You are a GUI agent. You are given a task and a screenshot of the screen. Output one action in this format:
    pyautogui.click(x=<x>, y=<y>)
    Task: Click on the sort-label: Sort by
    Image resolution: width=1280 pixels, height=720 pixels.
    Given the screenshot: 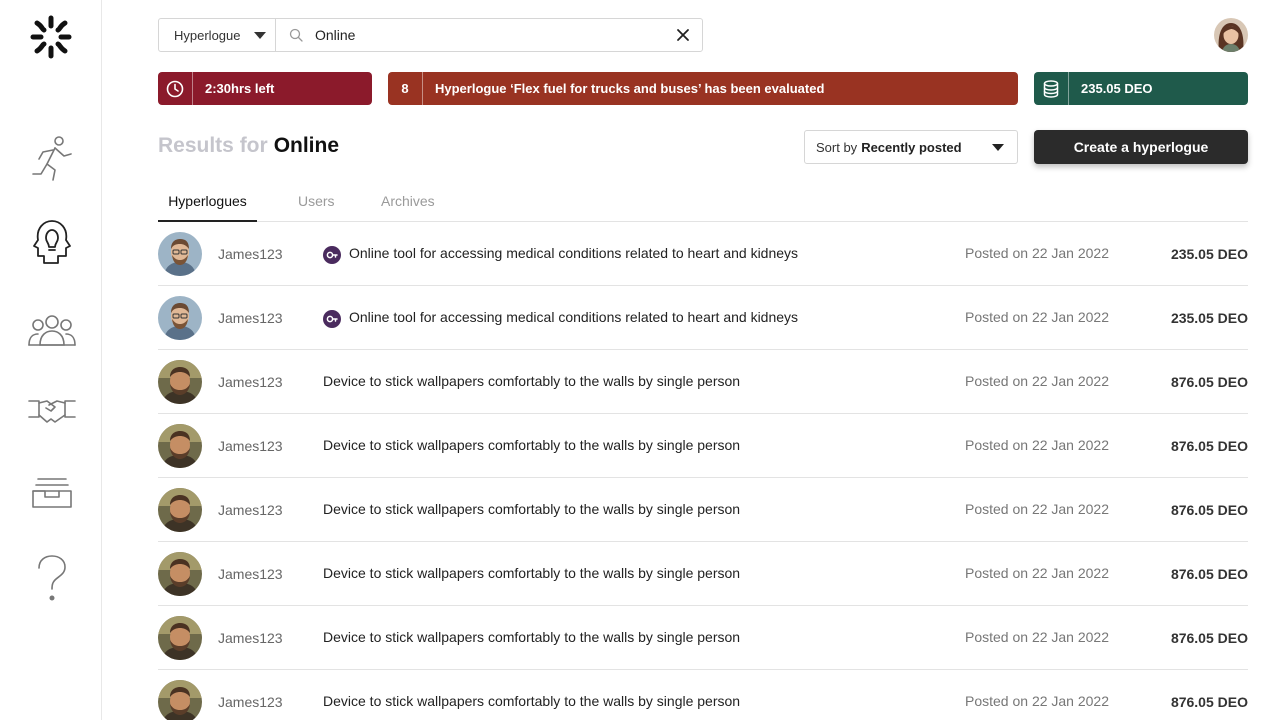 What is the action you would take?
    pyautogui.click(x=837, y=147)
    